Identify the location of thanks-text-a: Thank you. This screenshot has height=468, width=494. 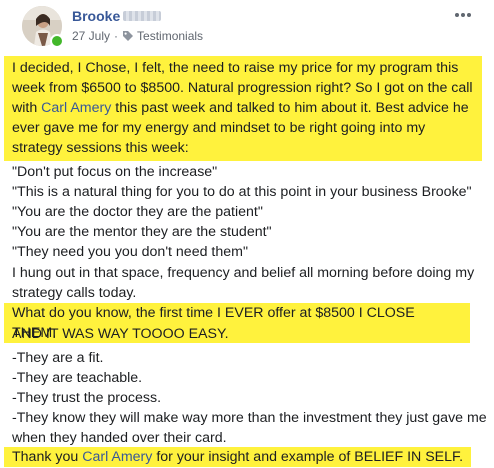
(47, 457).